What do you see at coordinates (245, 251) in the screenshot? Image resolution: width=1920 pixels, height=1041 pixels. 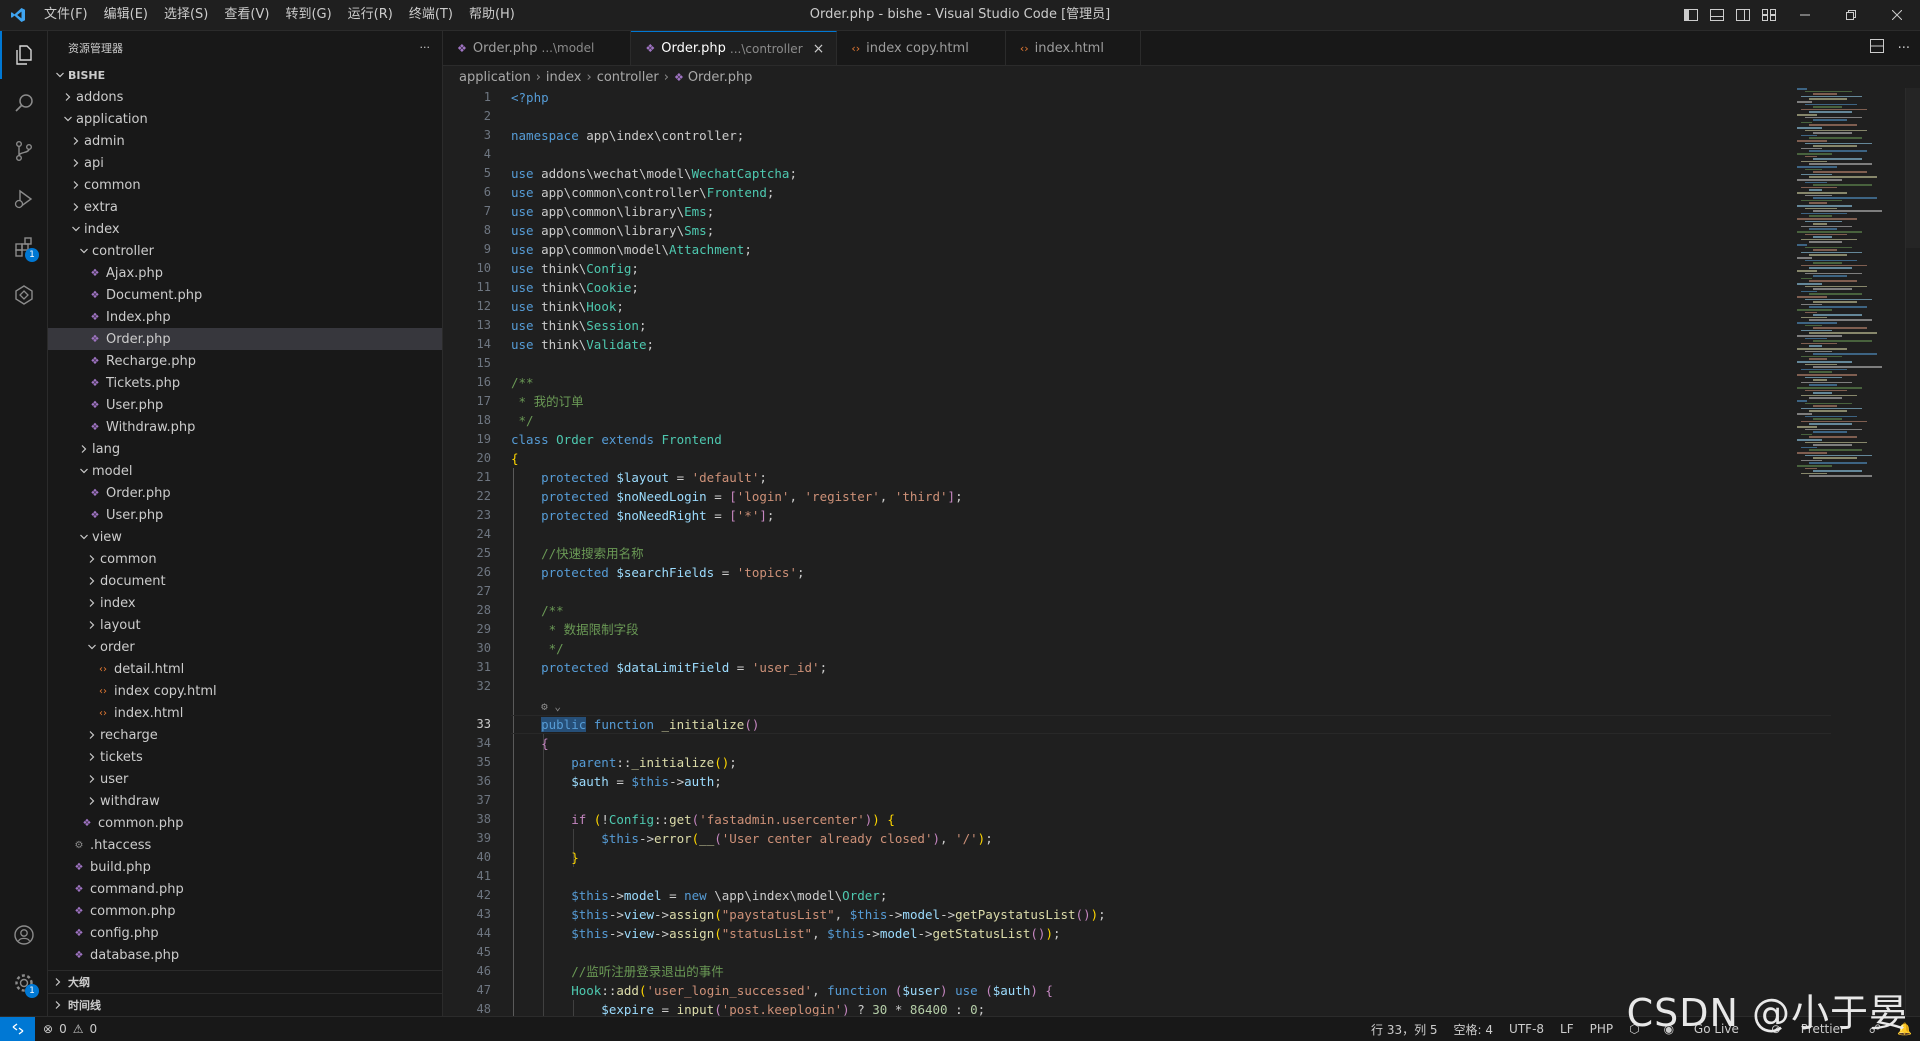 I see `tree-item-folder: controller` at bounding box center [245, 251].